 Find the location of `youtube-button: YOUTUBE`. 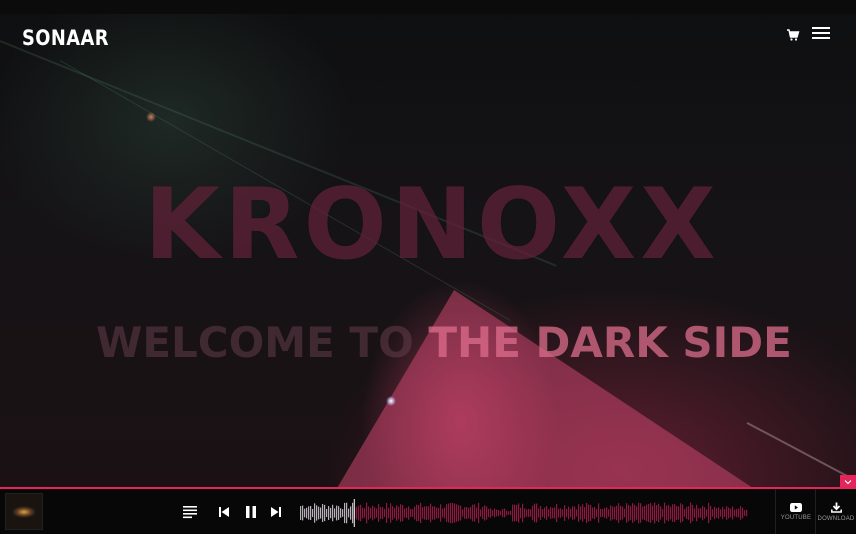

youtube-button: YOUTUBE is located at coordinates (796, 511).